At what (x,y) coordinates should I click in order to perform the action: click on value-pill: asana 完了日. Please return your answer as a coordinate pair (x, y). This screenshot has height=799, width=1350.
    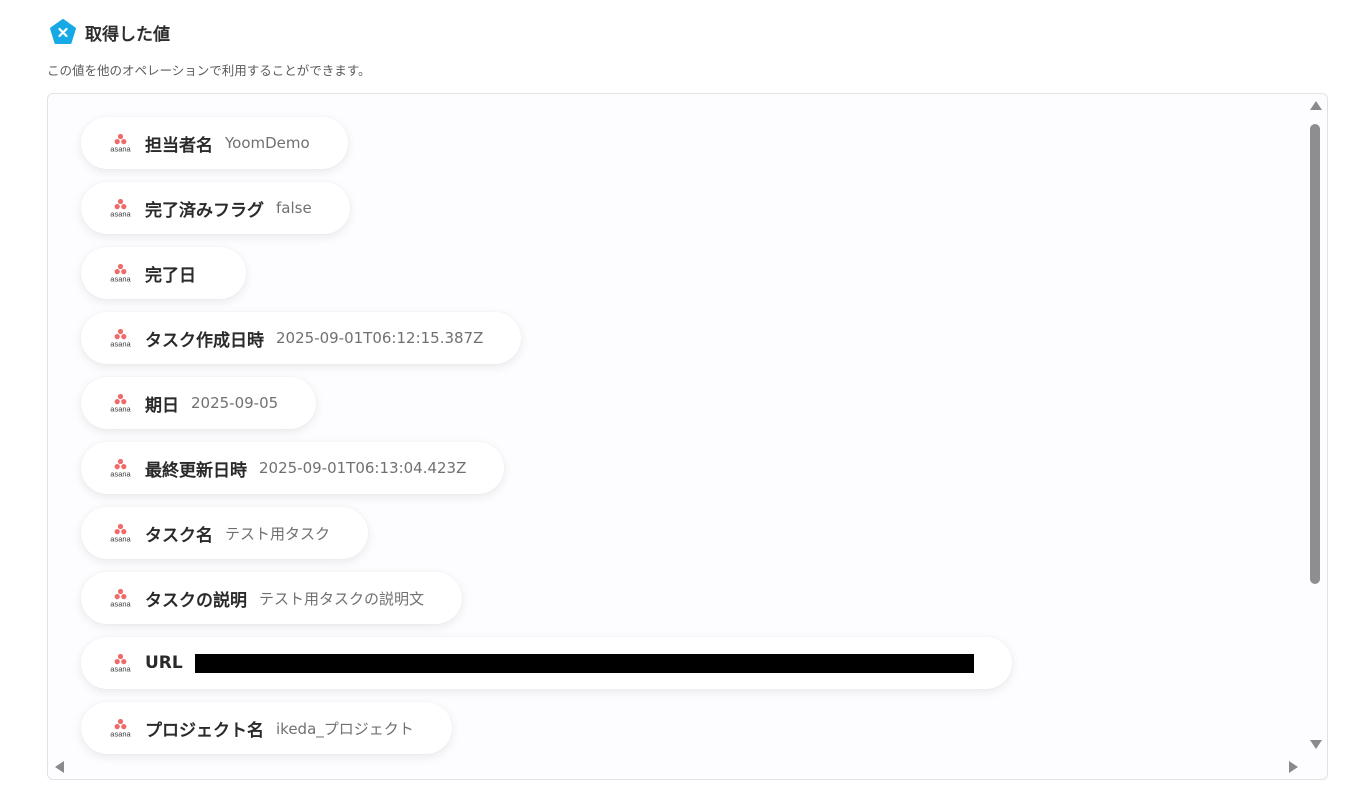
    Looking at the image, I should click on (163, 273).